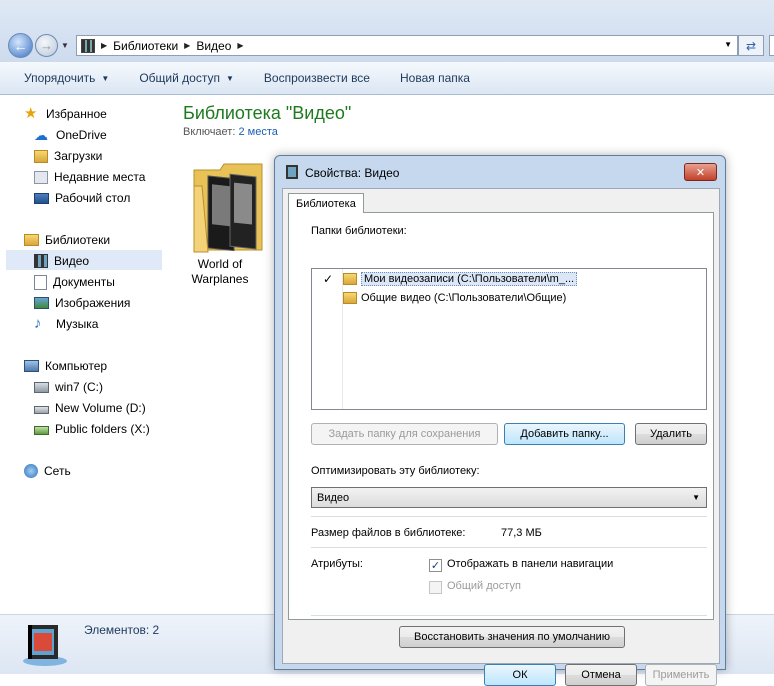  What do you see at coordinates (681, 675) in the screenshot?
I see `apply-button: Применить` at bounding box center [681, 675].